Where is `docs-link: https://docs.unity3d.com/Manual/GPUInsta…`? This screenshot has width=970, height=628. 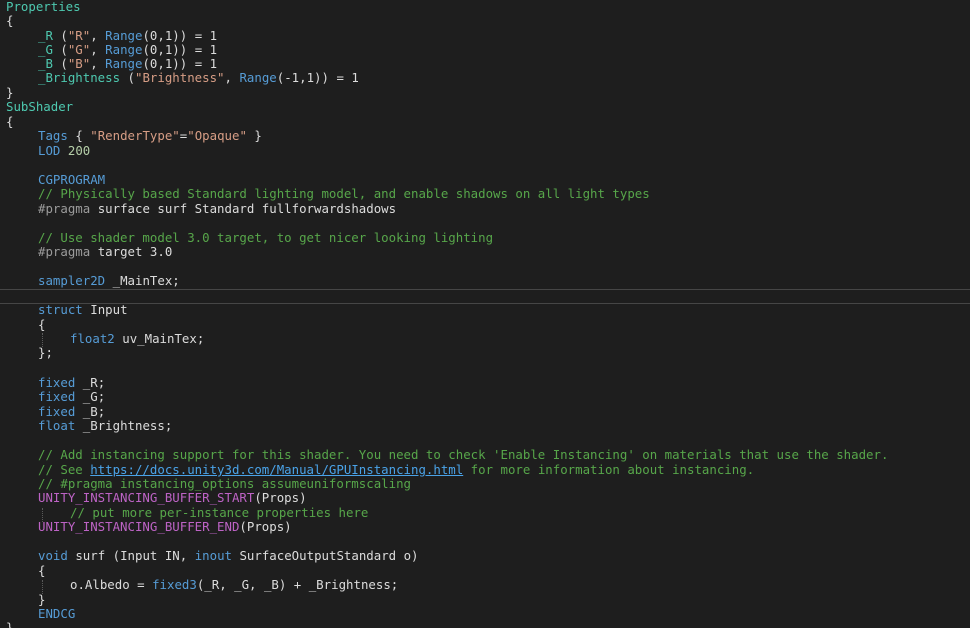
docs-link: https://docs.unity3d.com/Manual/GPUInsta… is located at coordinates (276, 469).